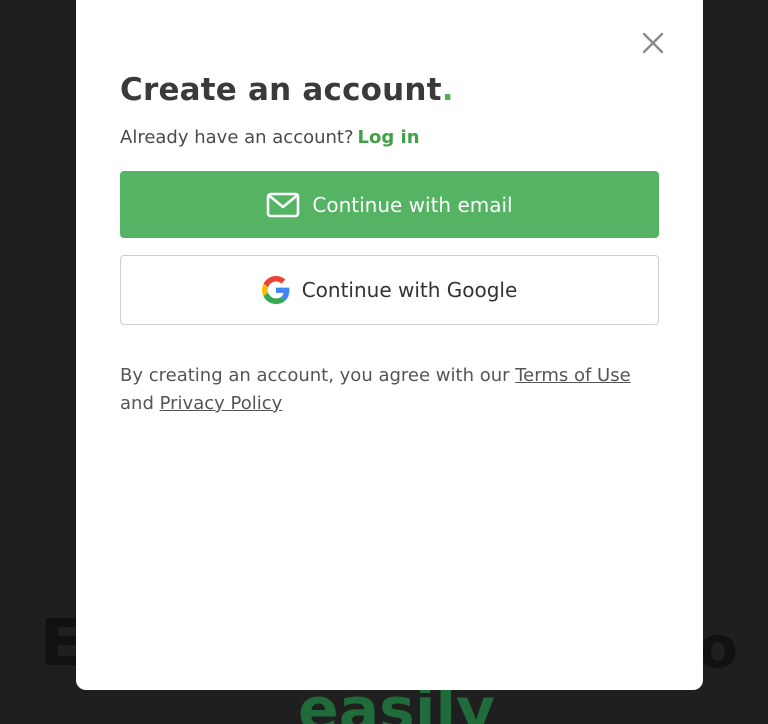 The height and width of the screenshot is (724, 768). Describe the element at coordinates (275, 290) in the screenshot. I see `google-logo-icon` at that location.